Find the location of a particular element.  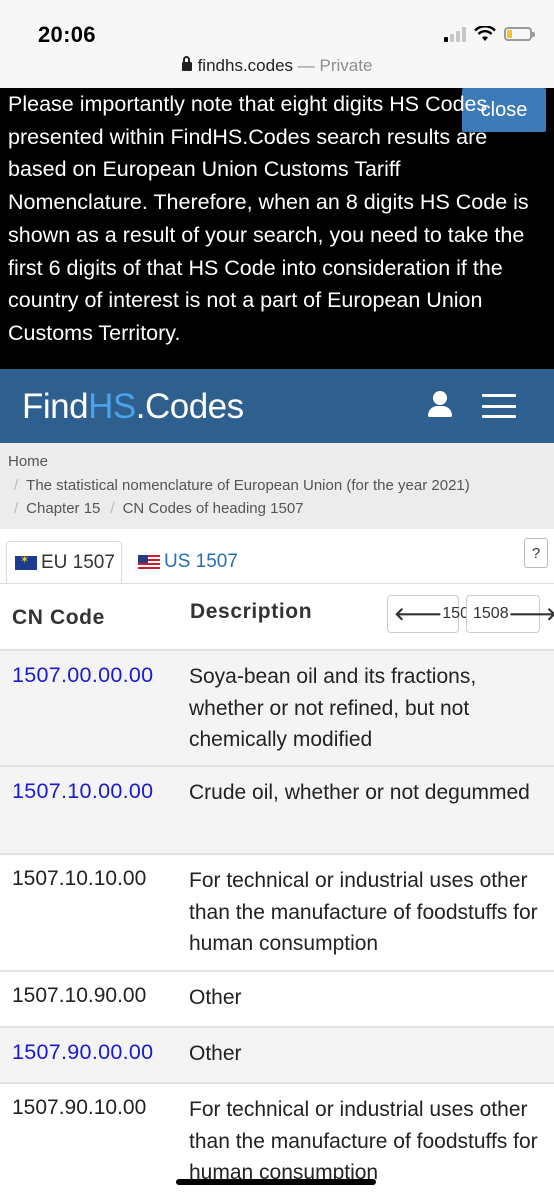

system-icons is located at coordinates (489, 34).